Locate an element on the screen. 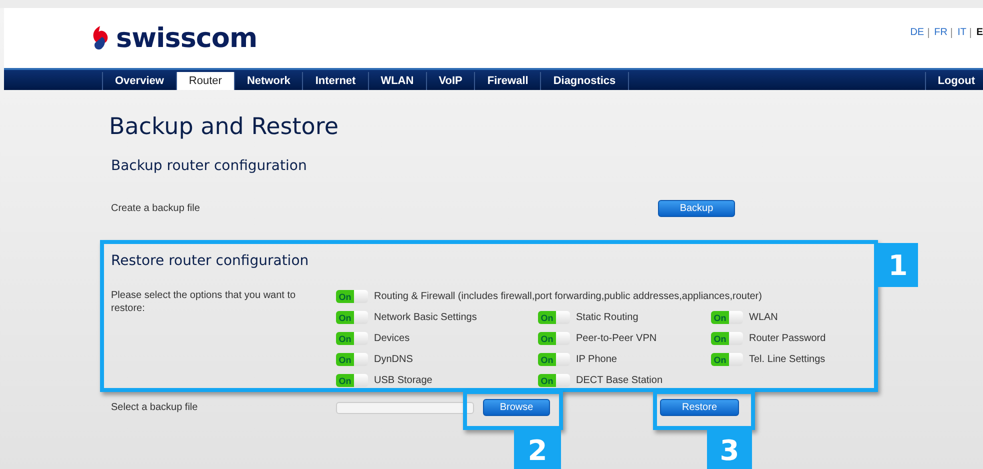  backup-button: Backup is located at coordinates (696, 208).